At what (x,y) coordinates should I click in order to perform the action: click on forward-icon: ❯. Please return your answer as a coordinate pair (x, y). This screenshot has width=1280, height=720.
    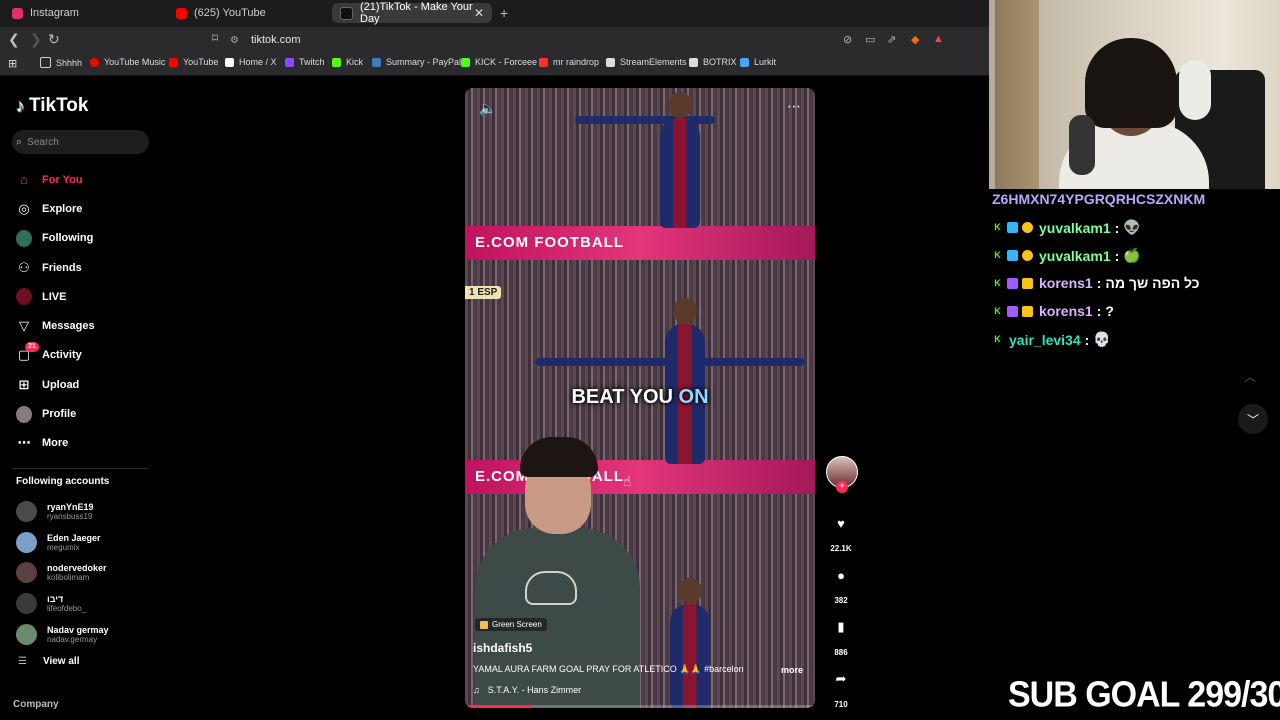
    Looking at the image, I should click on (36, 39).